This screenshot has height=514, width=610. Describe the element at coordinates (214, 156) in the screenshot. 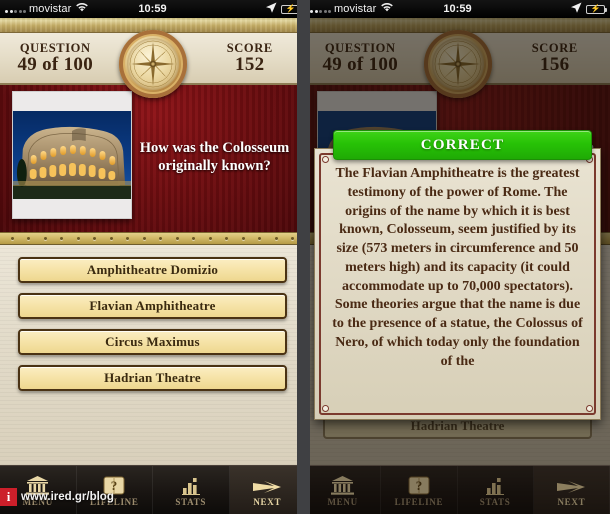

I see `question-text: How was the Colosseum originally known?` at that location.